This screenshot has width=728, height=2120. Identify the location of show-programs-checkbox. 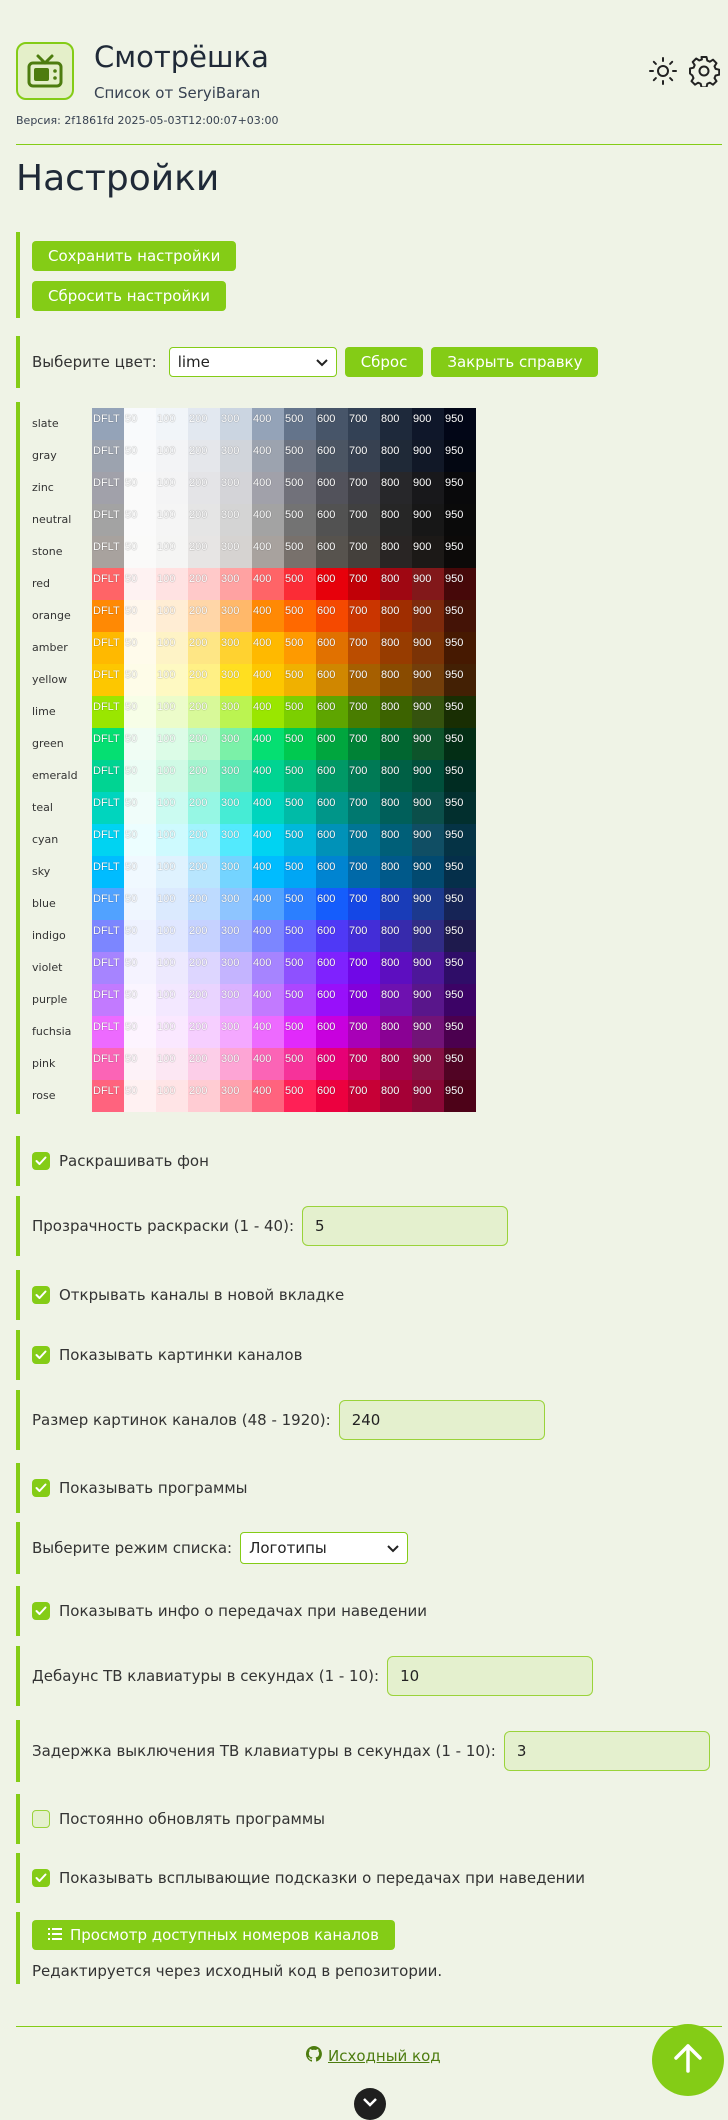
(41, 1488).